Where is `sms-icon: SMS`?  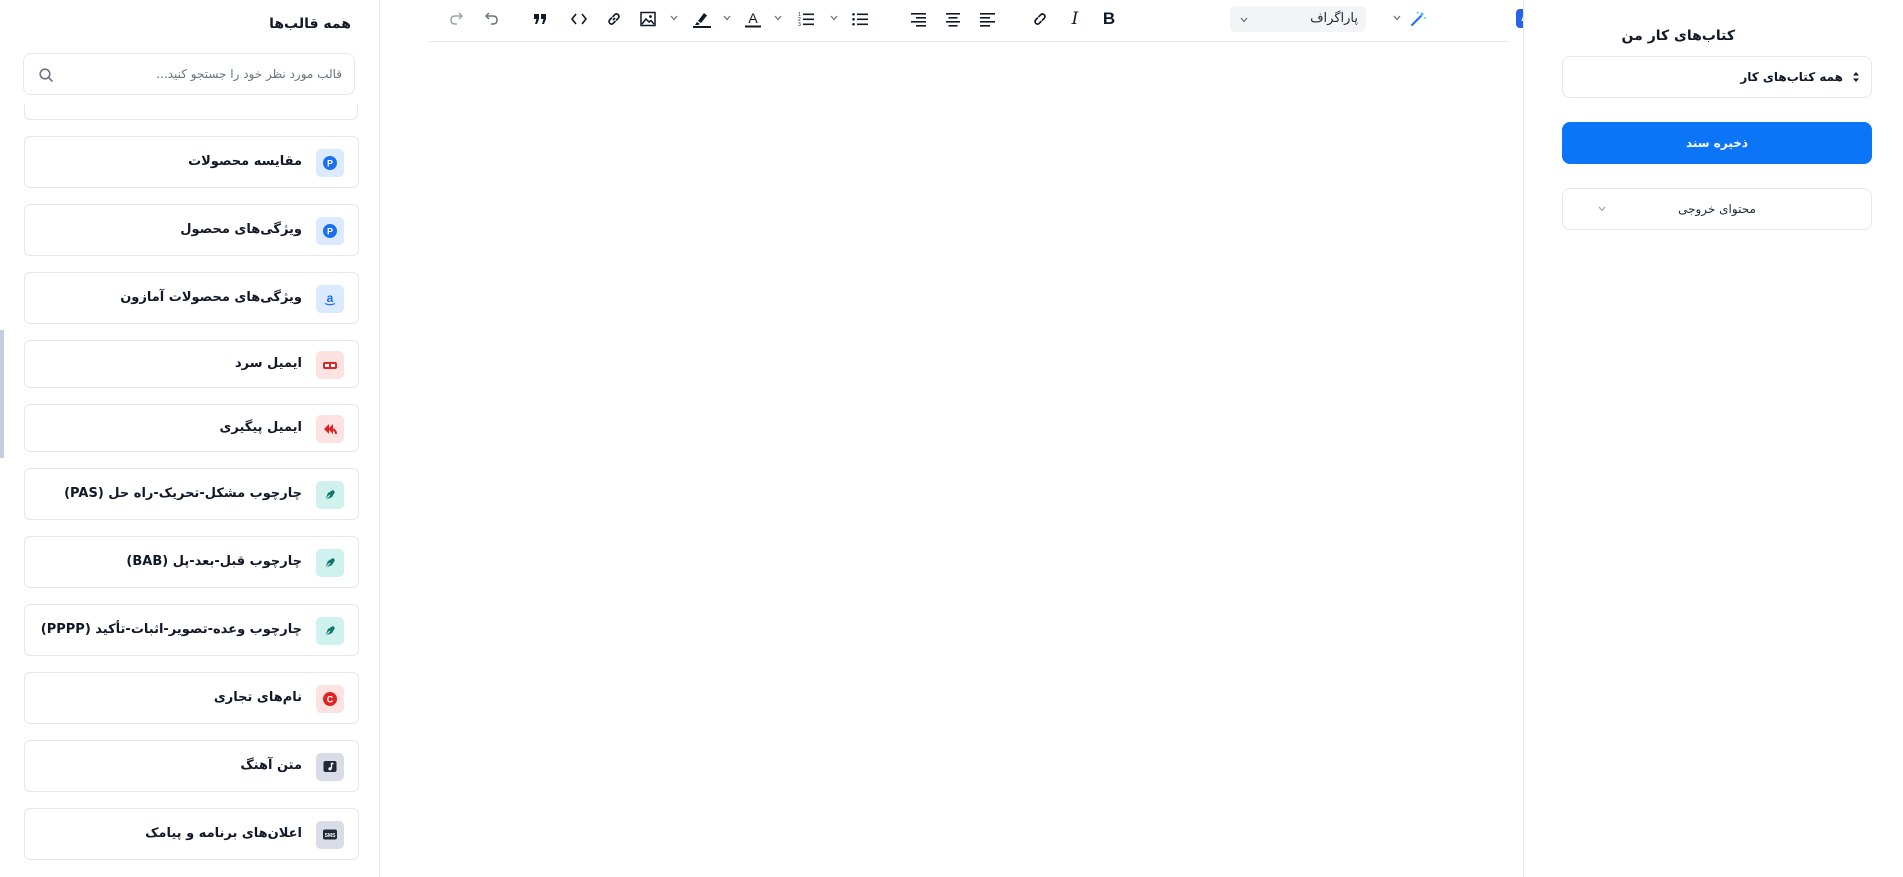
sms-icon: SMS is located at coordinates (330, 835).